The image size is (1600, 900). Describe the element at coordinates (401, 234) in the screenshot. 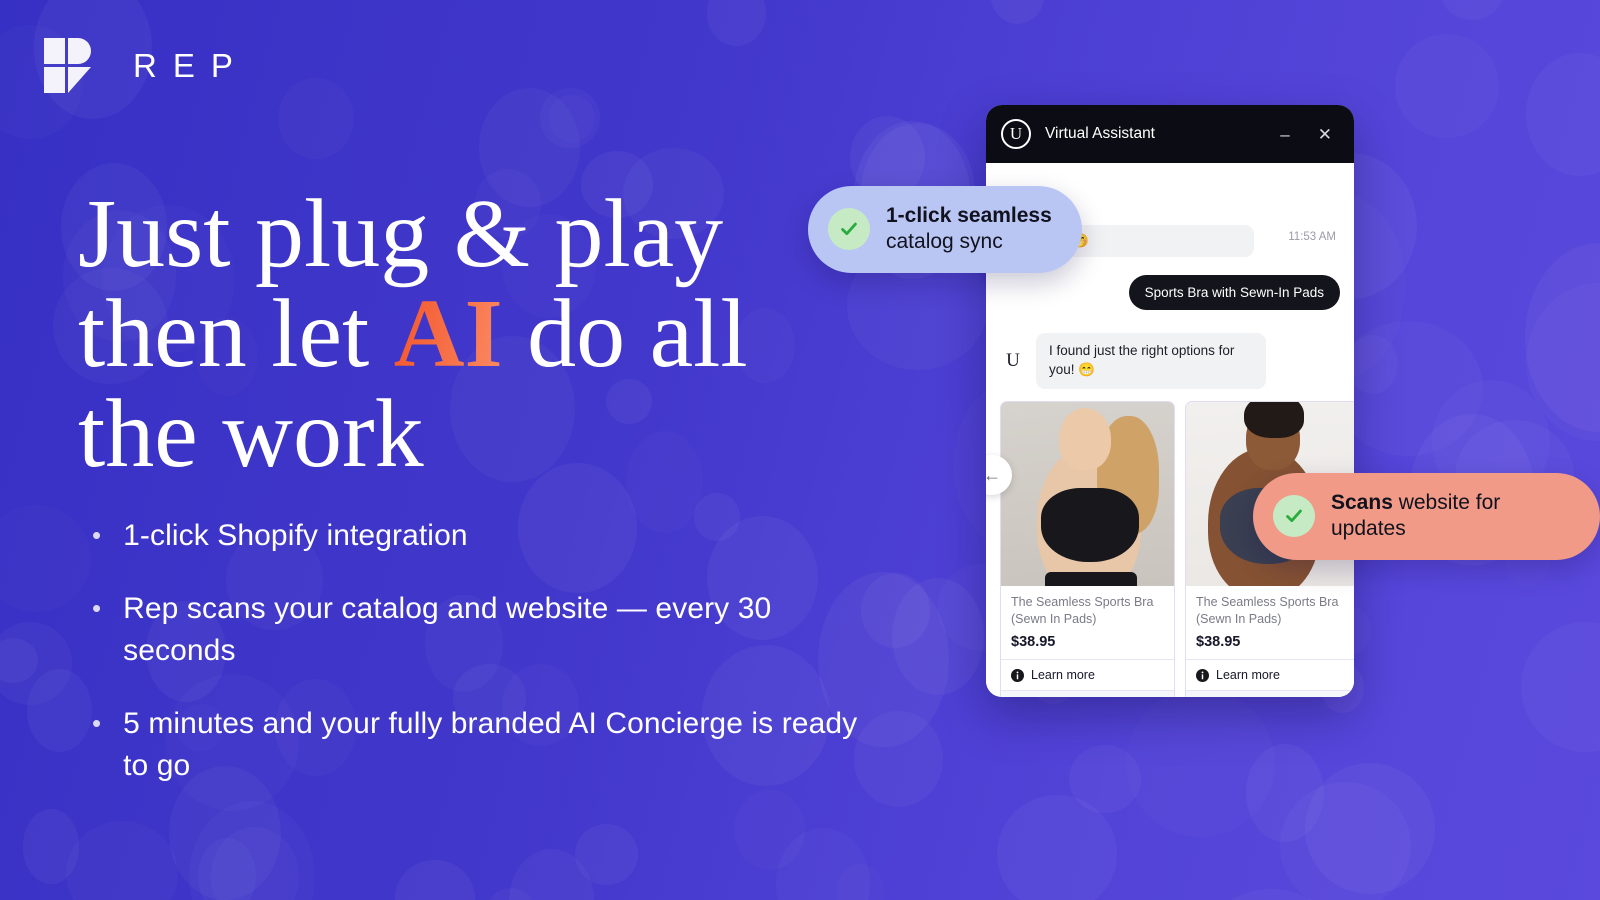

I see `headline-line-1: Just plug & play` at that location.